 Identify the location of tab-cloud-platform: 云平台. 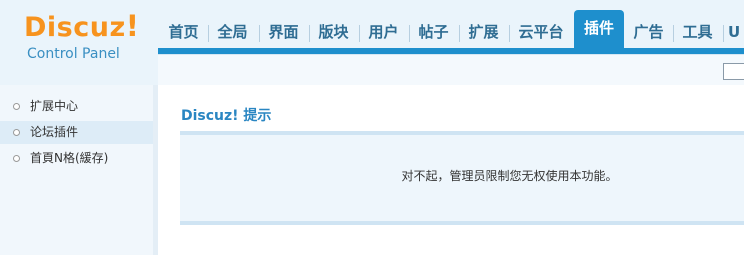
(541, 33).